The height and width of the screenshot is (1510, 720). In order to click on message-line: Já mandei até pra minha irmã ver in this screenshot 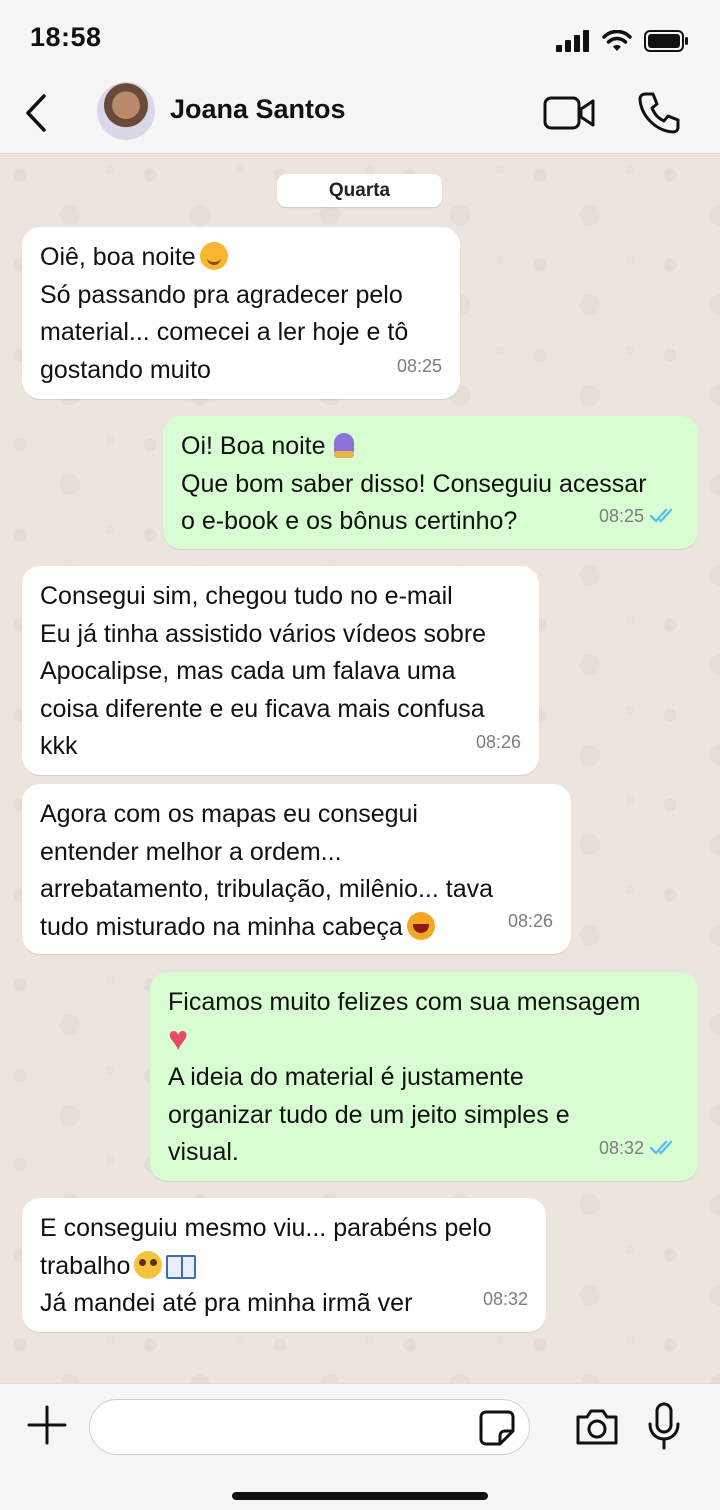, I will do `click(226, 1303)`.